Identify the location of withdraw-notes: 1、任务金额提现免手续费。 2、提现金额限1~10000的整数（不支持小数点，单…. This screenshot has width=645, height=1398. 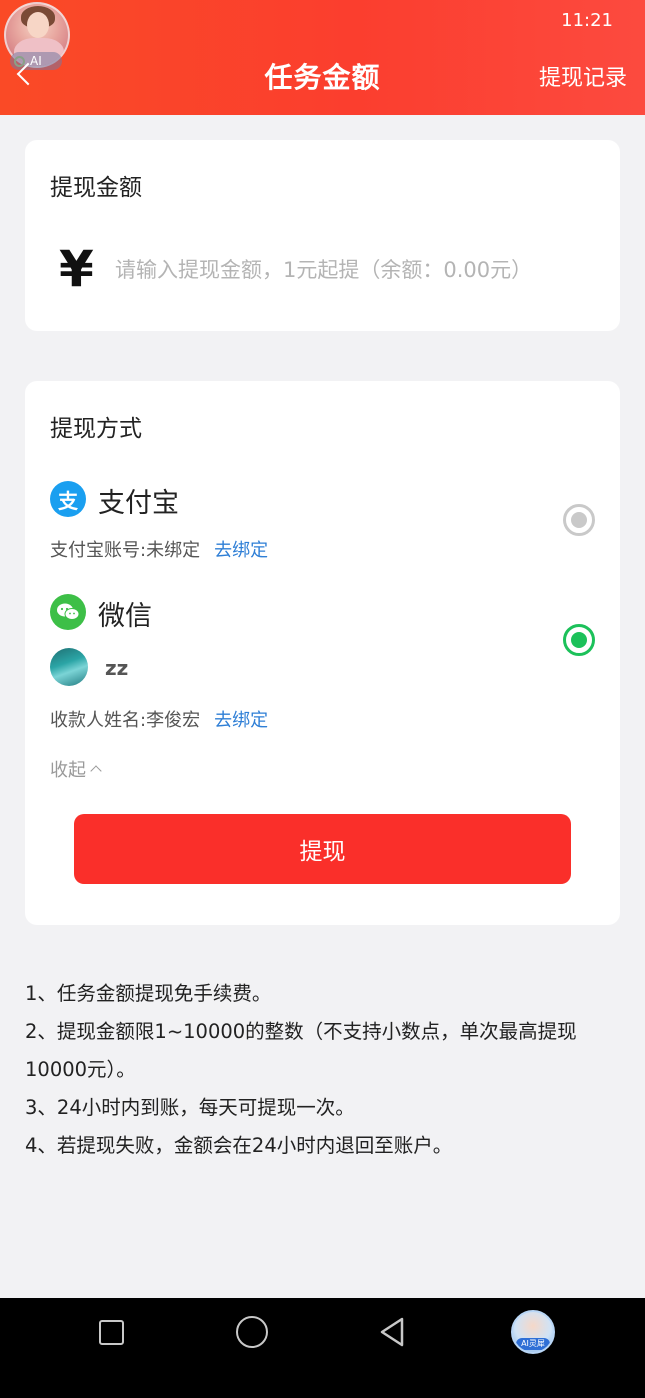
(325, 1070).